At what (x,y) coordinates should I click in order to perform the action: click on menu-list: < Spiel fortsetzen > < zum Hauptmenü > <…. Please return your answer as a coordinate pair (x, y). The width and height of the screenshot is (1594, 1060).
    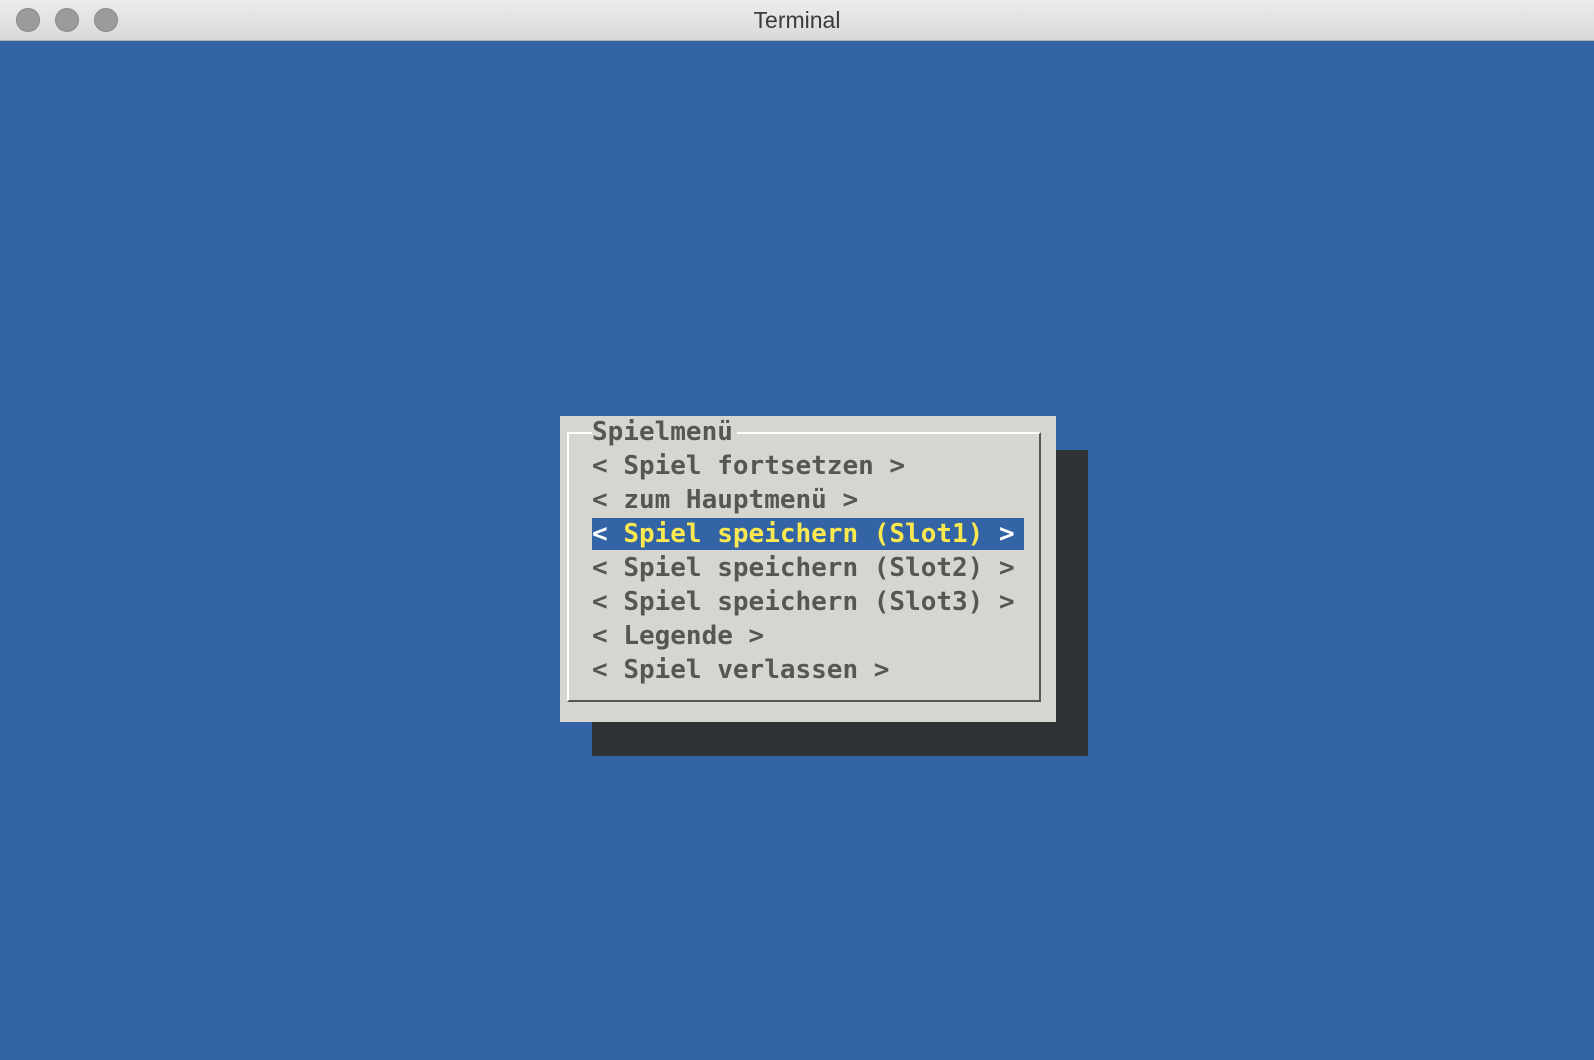
    Looking at the image, I should click on (808, 569).